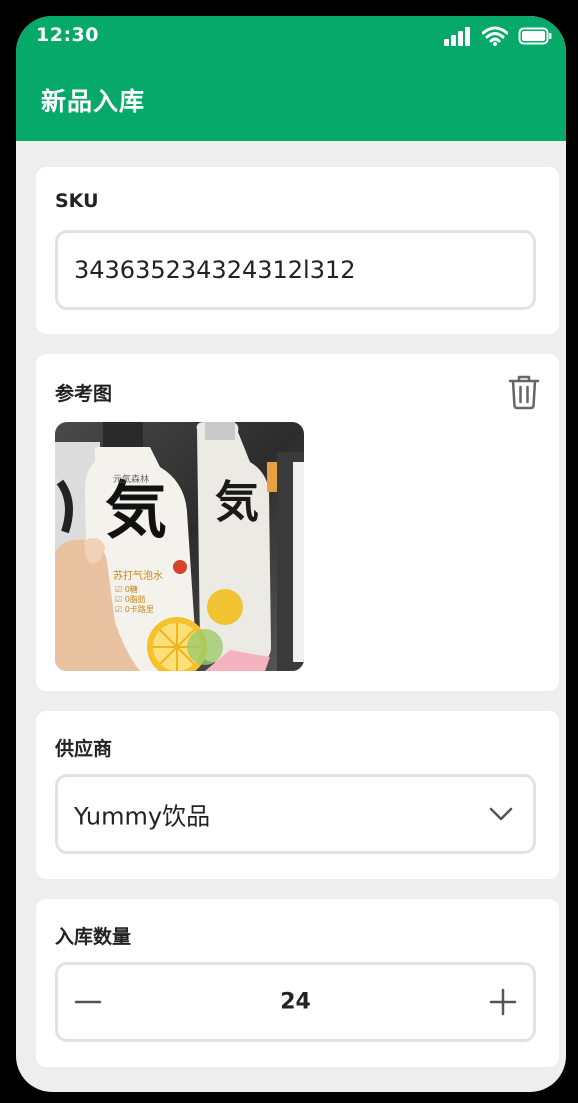 The height and width of the screenshot is (1103, 578). Describe the element at coordinates (84, 394) in the screenshot. I see `reference-image-label: 参考图` at that location.